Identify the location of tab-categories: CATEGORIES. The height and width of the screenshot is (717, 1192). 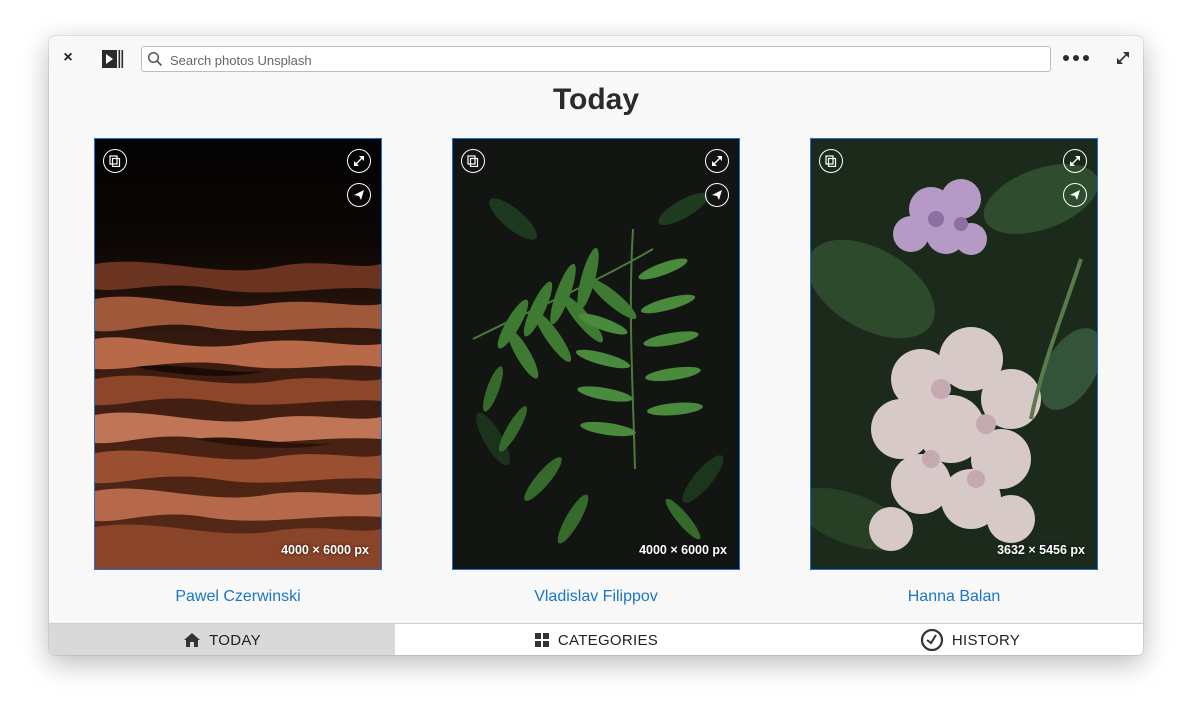
(596, 639).